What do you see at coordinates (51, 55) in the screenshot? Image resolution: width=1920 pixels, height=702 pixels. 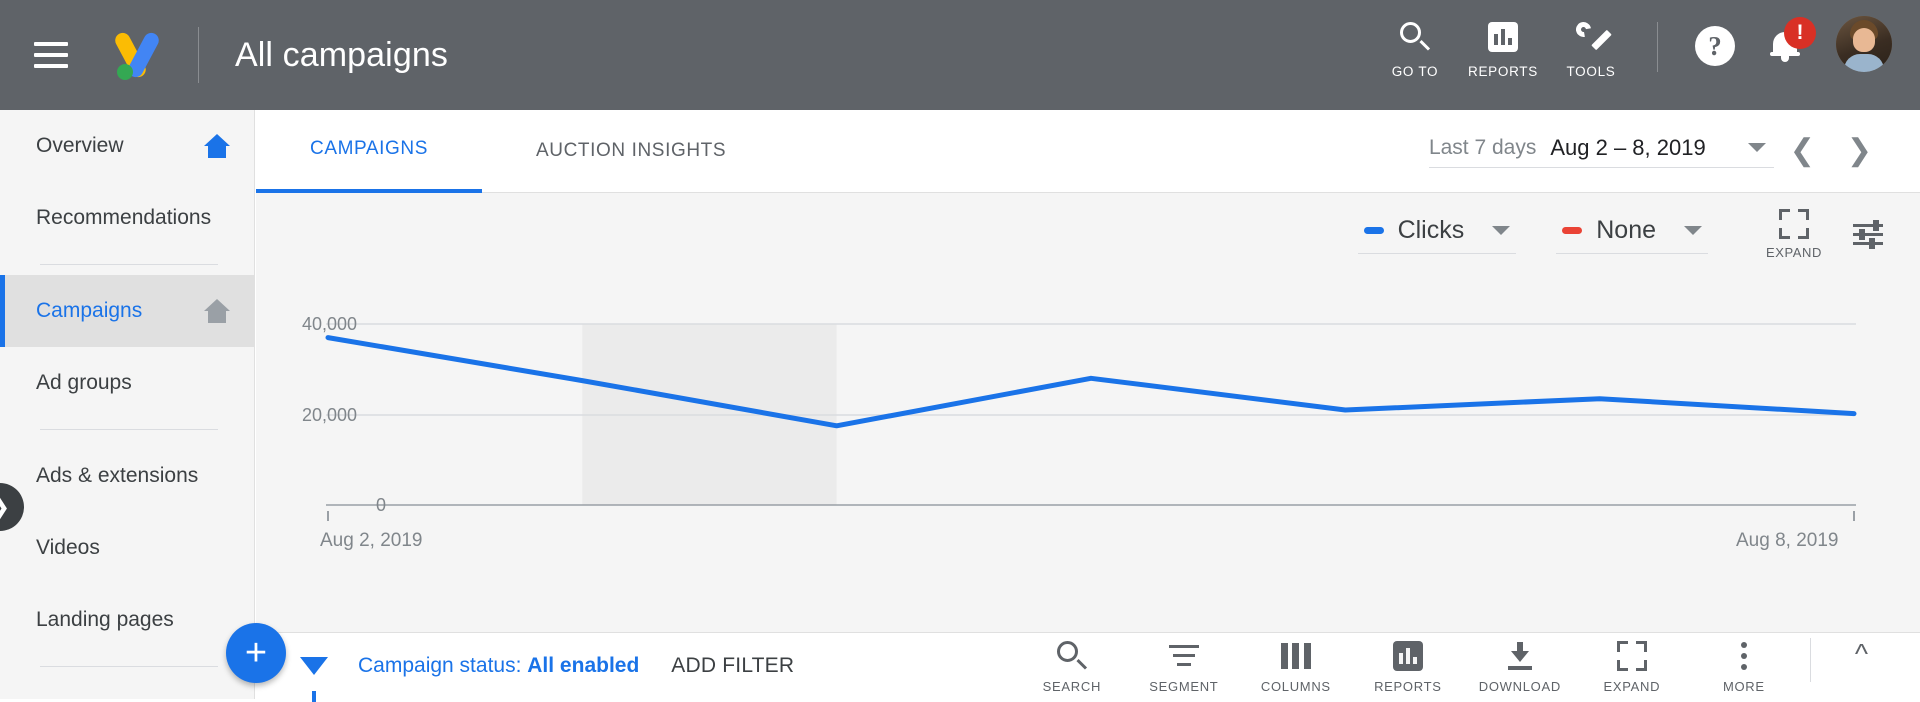 I see `hamburger-menu-icon` at bounding box center [51, 55].